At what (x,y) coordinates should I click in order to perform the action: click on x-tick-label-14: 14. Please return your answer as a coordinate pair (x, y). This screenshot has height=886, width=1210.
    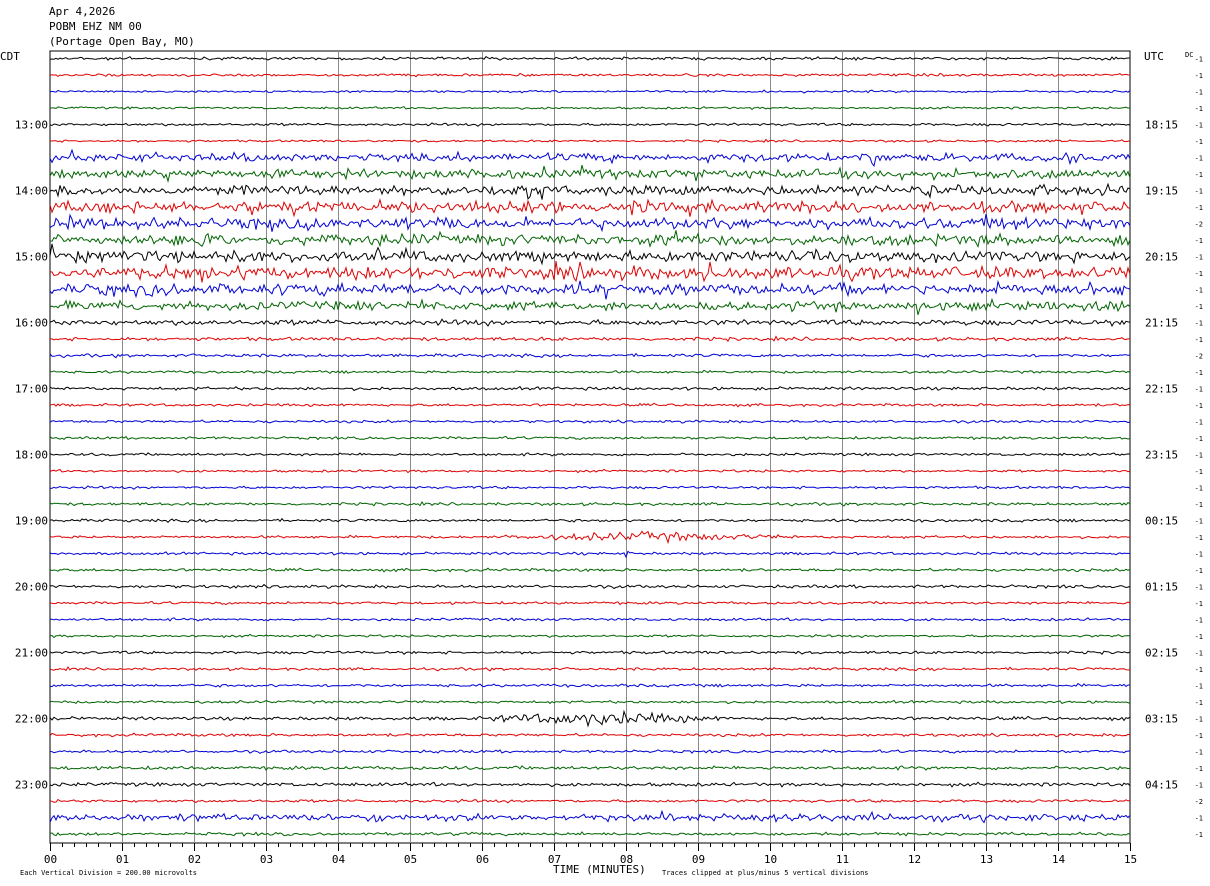
    Looking at the image, I should click on (1059, 859).